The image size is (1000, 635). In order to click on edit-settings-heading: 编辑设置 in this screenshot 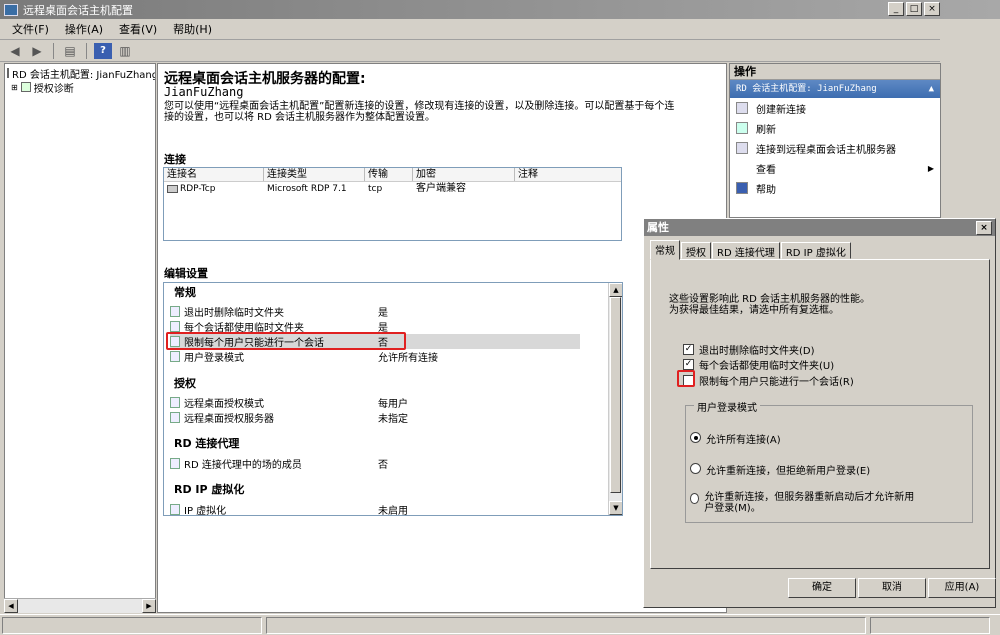, I will do `click(186, 273)`.